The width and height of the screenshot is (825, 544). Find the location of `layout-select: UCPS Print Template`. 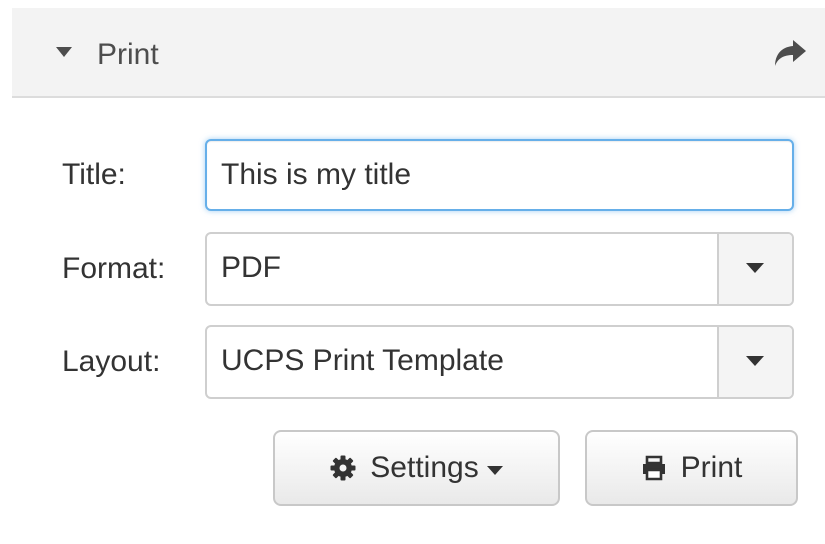

layout-select: UCPS Print Template is located at coordinates (499, 362).